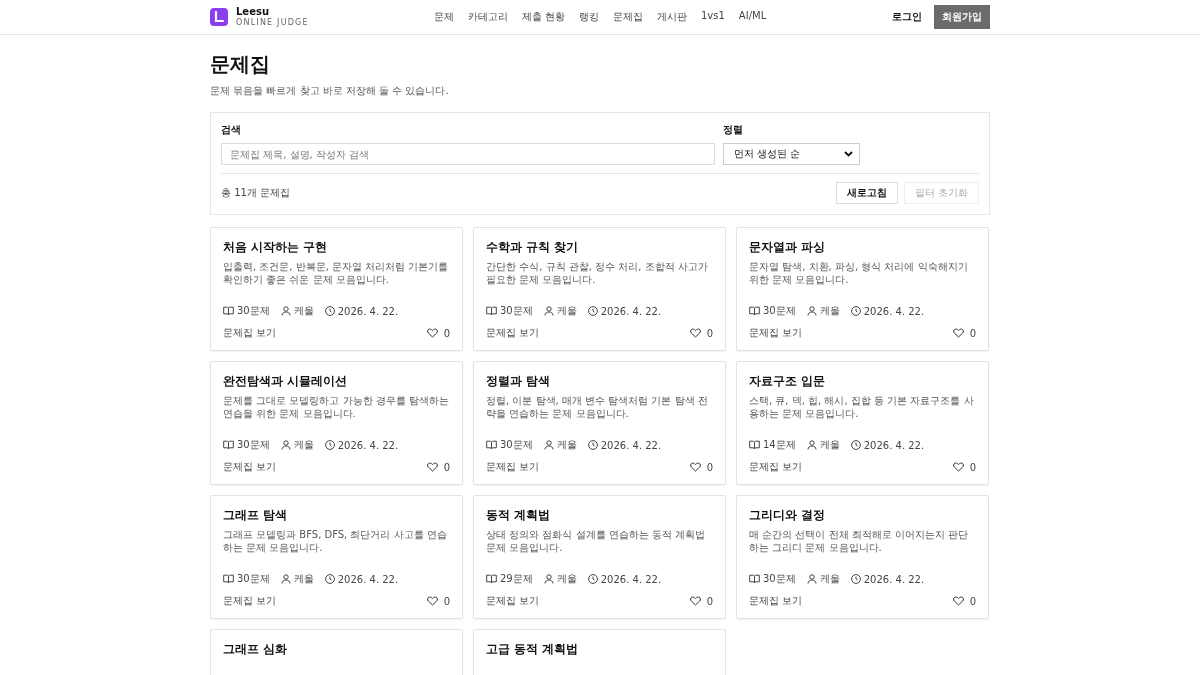 Image resolution: width=1200 pixels, height=675 pixels. I want to click on nav-link: 게시판, so click(672, 17).